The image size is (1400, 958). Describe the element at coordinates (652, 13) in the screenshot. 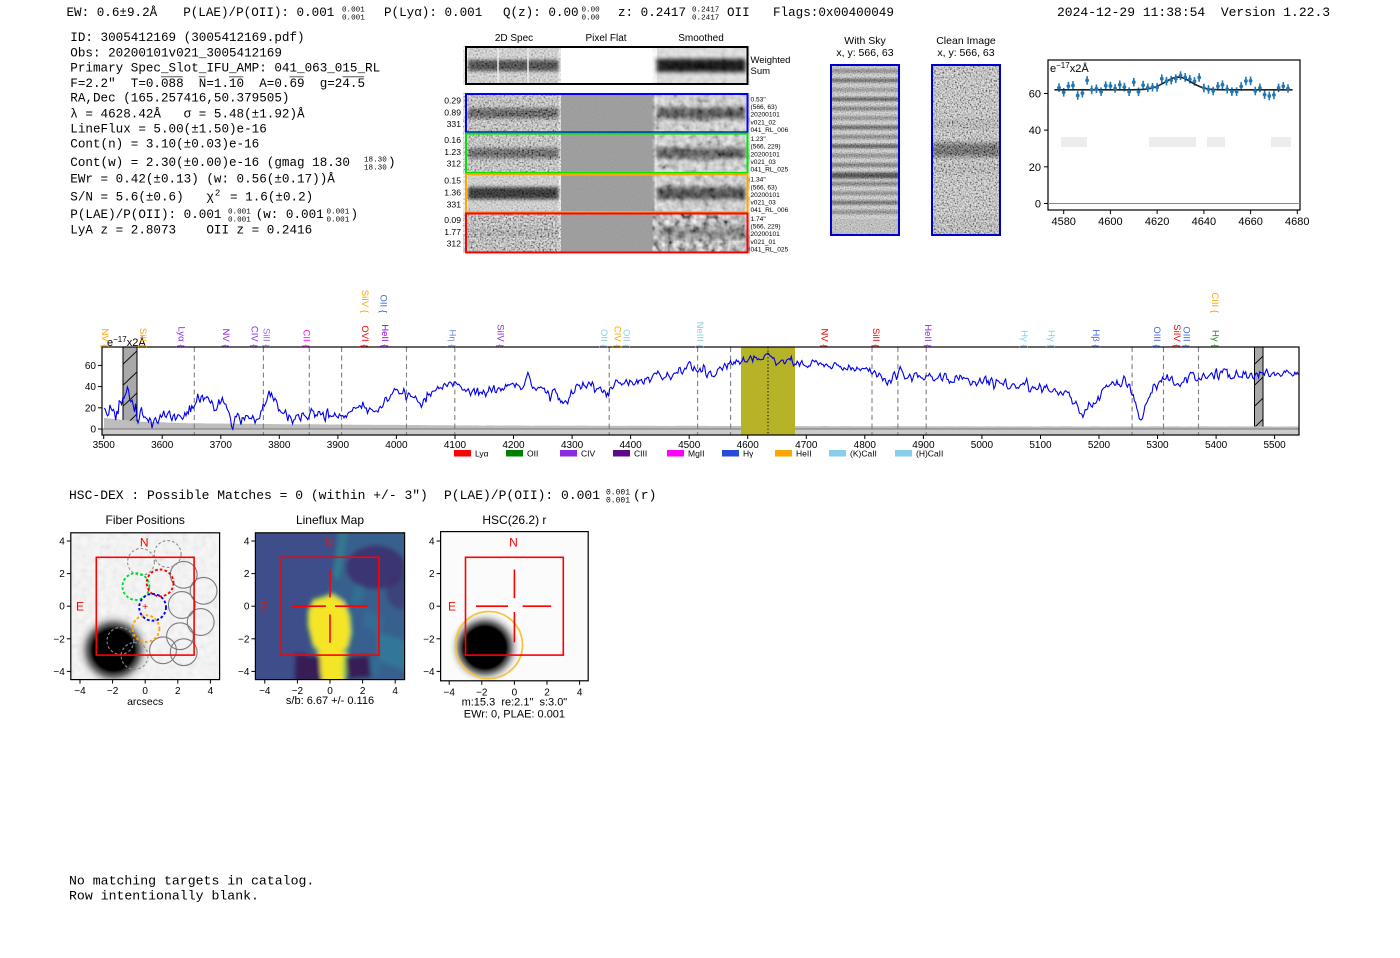

I see `svg-text: z: 0.2417` at that location.